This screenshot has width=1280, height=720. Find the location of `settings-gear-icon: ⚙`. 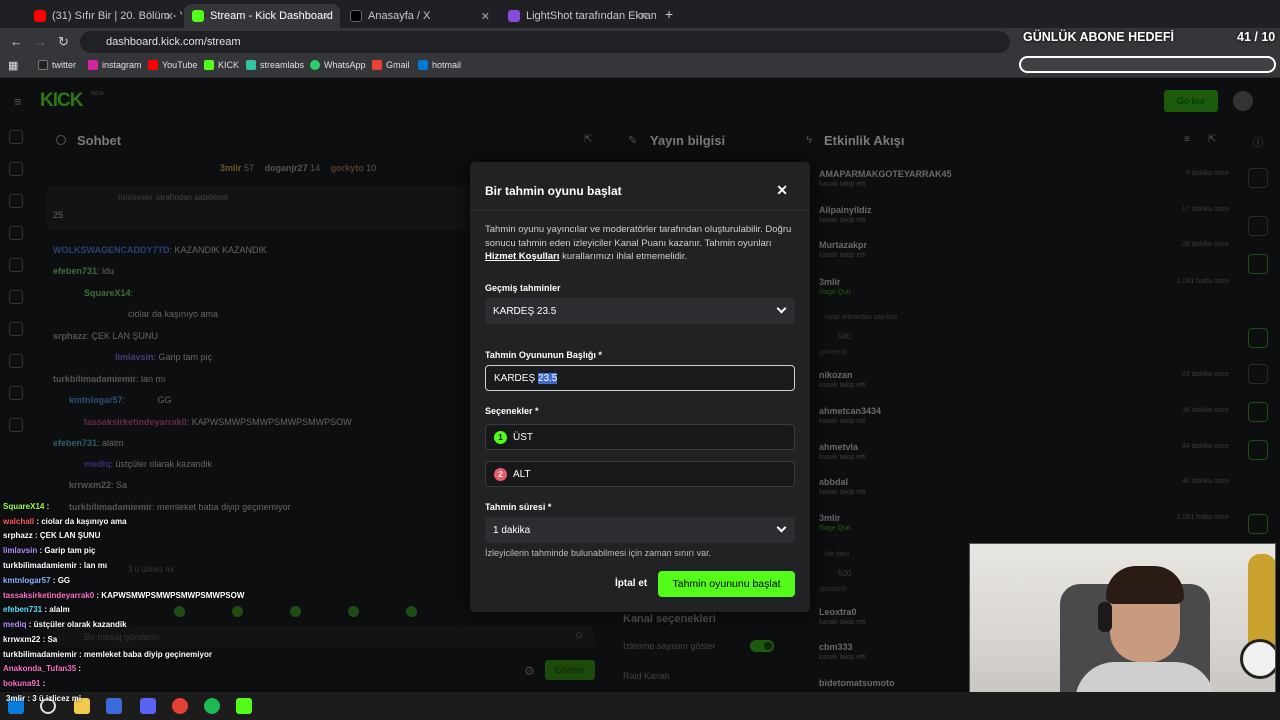

settings-gear-icon: ⚙ is located at coordinates (529, 671).